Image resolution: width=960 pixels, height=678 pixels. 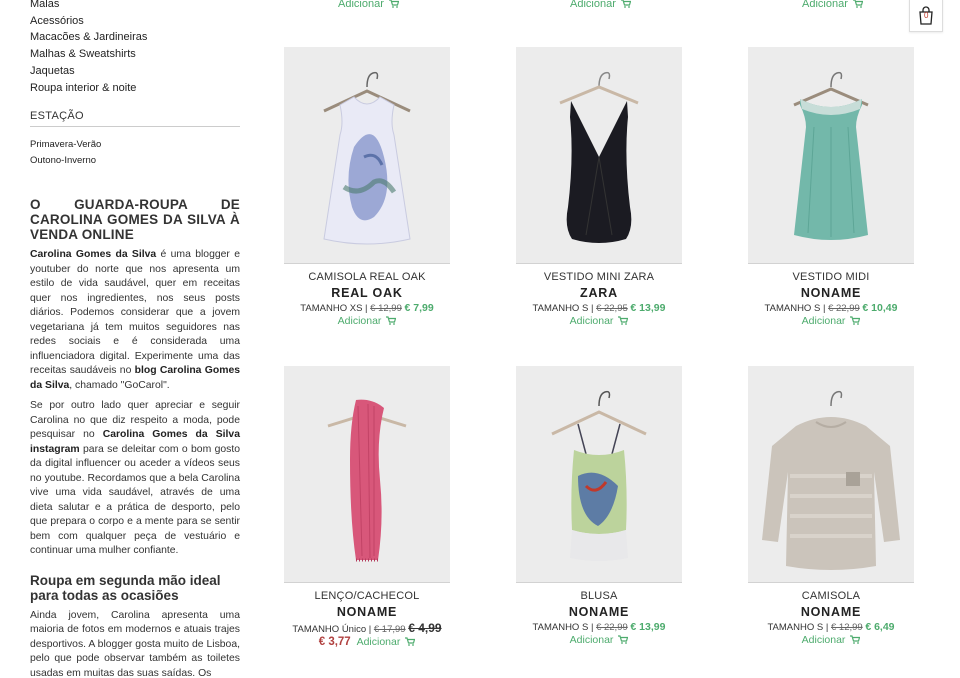 What do you see at coordinates (831, 277) in the screenshot?
I see `product-name: VESTIDO MIDI` at bounding box center [831, 277].